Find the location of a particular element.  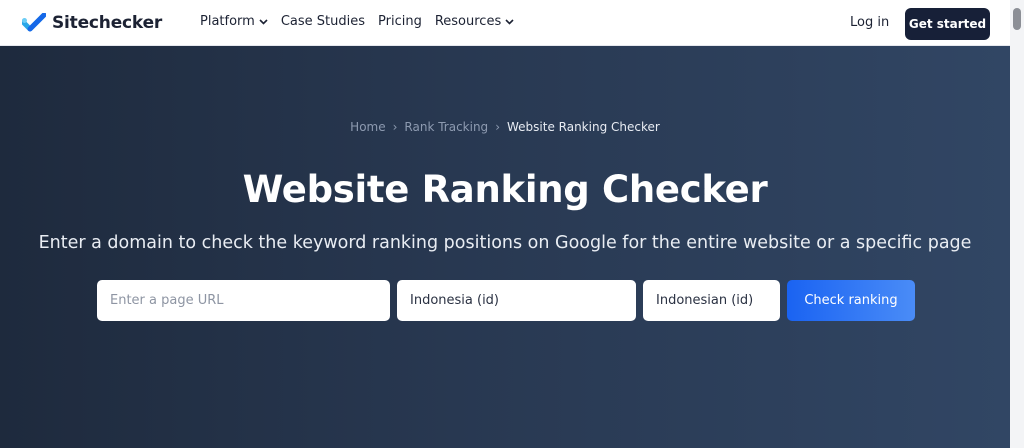

url-input: Enter a page URL is located at coordinates (243, 300).